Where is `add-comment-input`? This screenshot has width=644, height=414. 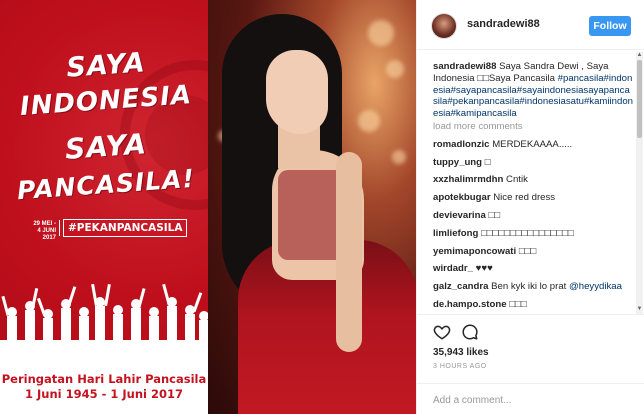
add-comment-input is located at coordinates (531, 400).